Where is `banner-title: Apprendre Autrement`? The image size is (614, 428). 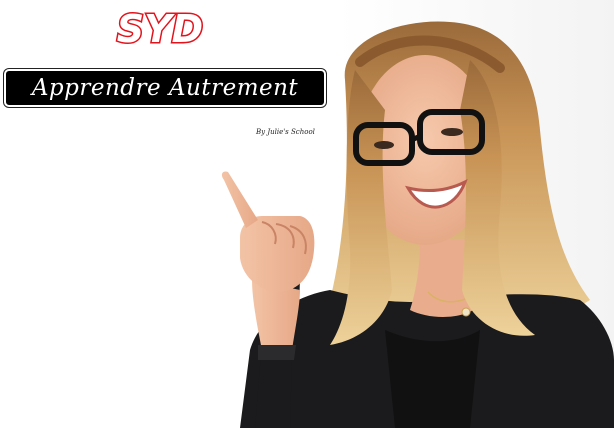 banner-title: Apprendre Autrement is located at coordinates (165, 88).